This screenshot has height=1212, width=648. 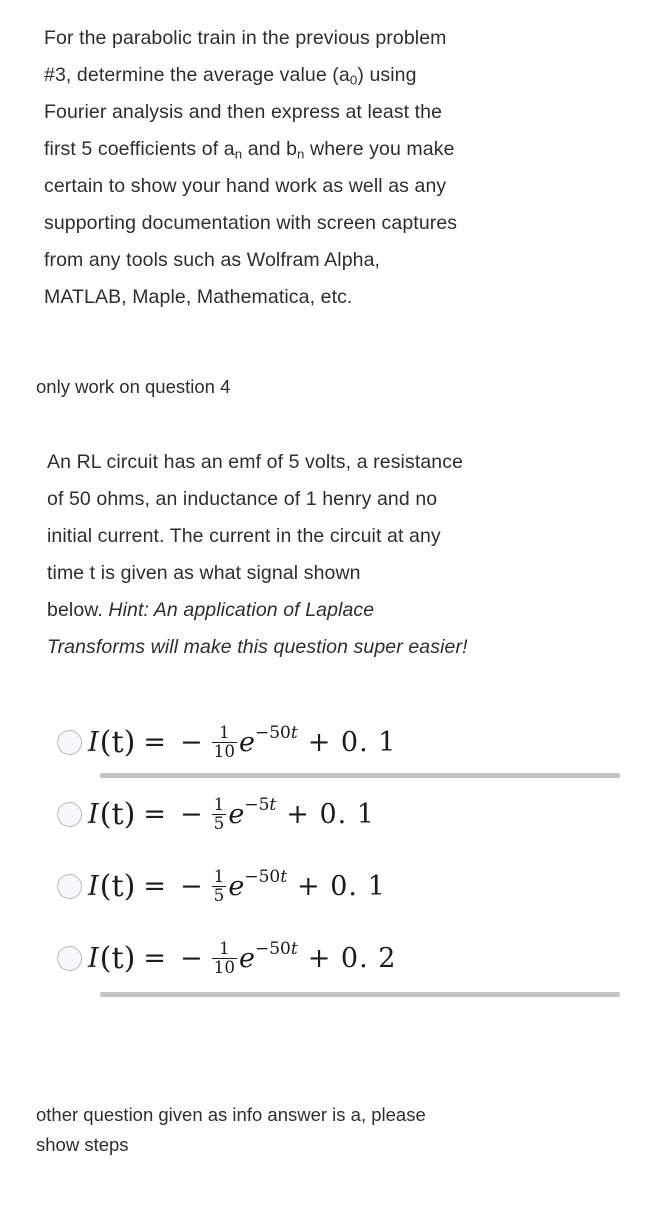 I want to click on problem-line-8: MATLAB, Maple, Mathematica, etc., so click(x=198, y=297).